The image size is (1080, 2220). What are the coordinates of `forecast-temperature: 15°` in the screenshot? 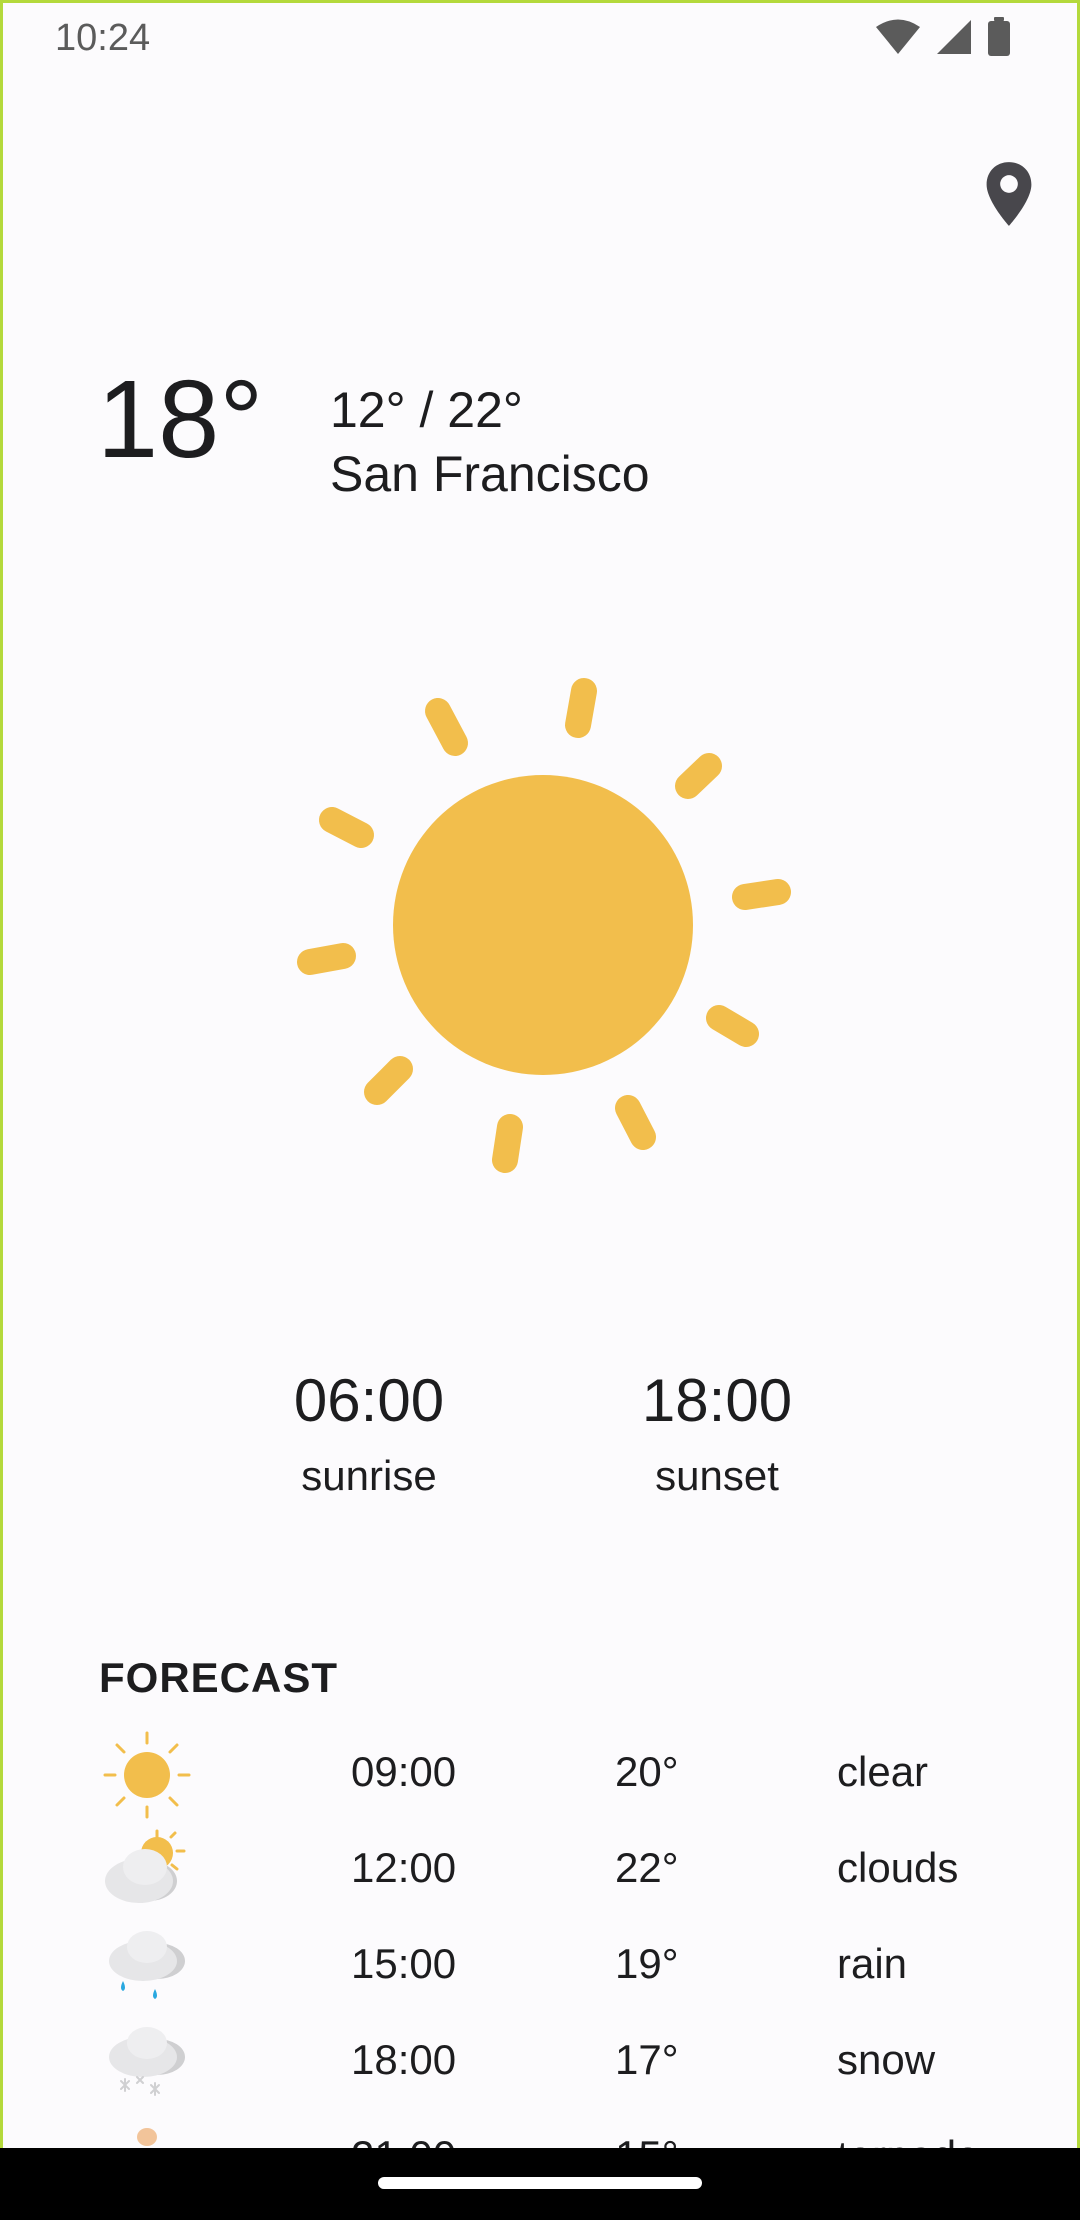 It's located at (647, 2142).